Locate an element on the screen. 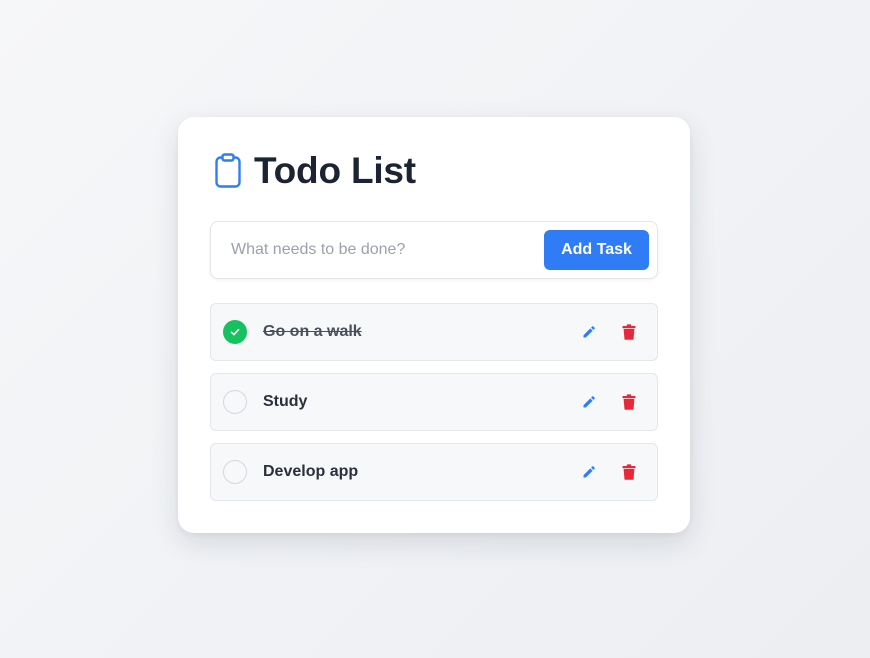 This screenshot has width=870, height=658. header: Todo List is located at coordinates (315, 171).